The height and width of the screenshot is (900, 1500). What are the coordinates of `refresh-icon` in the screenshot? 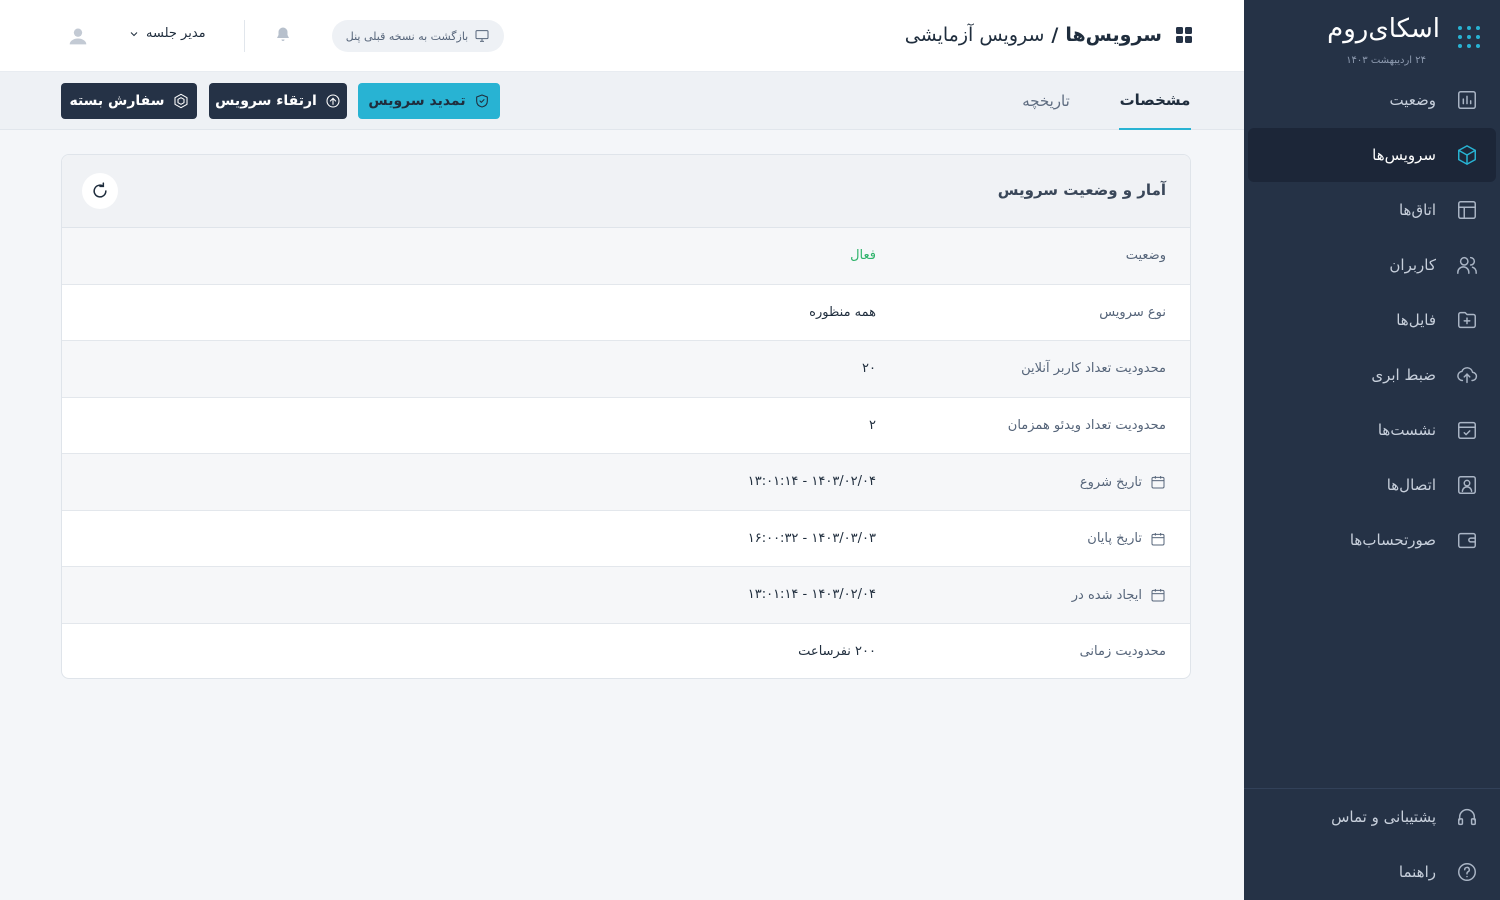 It's located at (100, 190).